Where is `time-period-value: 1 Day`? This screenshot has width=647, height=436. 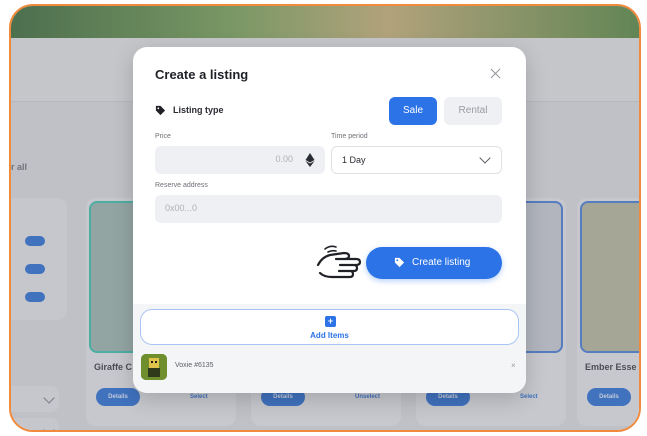
time-period-value: 1 Day is located at coordinates (354, 160).